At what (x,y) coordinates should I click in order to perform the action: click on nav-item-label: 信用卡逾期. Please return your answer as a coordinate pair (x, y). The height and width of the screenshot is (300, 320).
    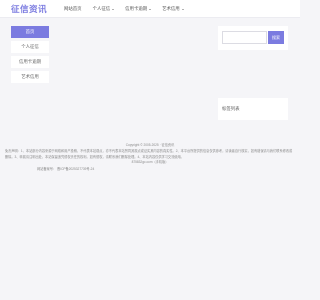
    Looking at the image, I should click on (136, 8).